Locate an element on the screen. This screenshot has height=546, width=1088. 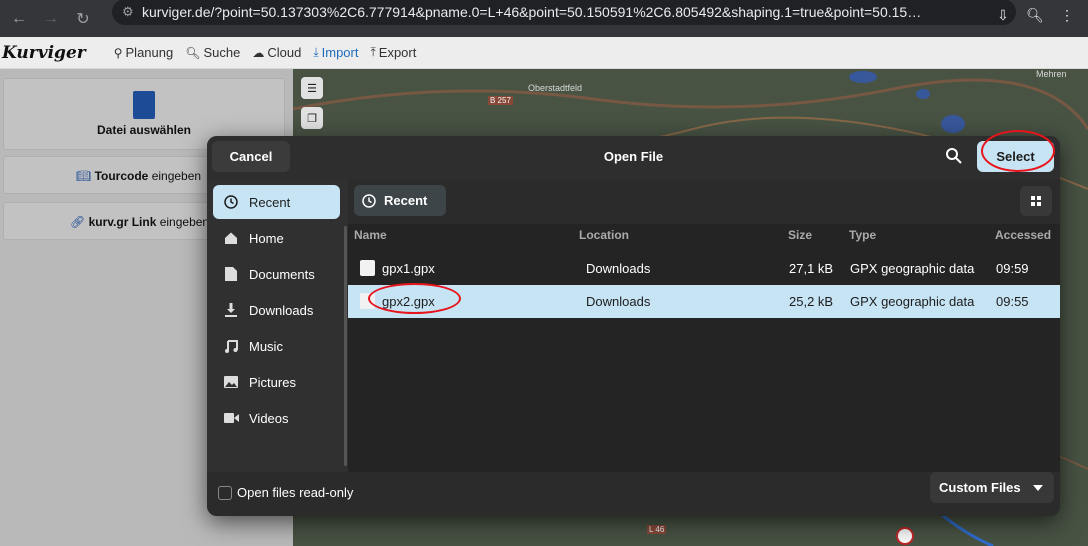
back-arrow-icon: ← is located at coordinates (19, 19).